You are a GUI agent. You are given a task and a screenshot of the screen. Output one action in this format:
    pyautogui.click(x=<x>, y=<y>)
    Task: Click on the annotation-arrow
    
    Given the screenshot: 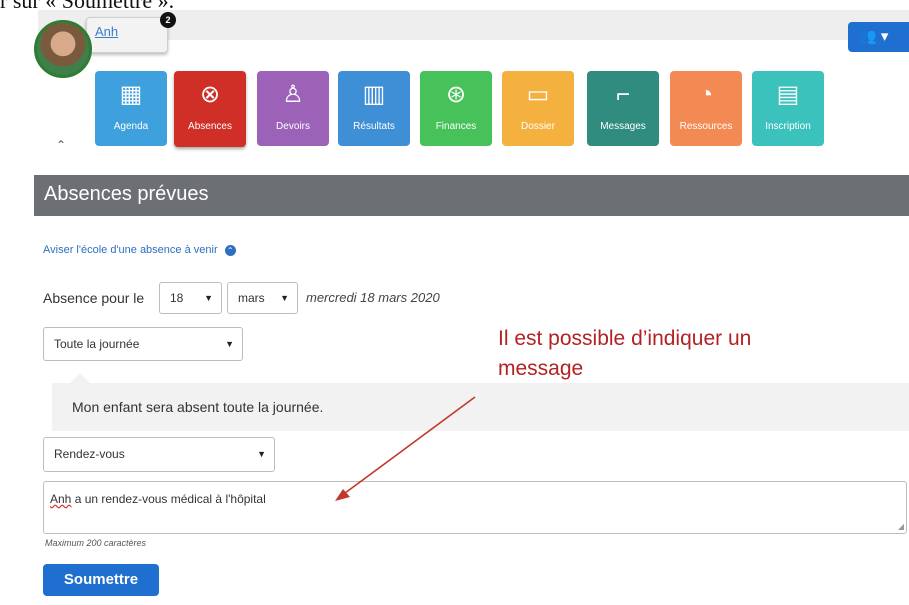 What is the action you would take?
    pyautogui.click(x=405, y=448)
    